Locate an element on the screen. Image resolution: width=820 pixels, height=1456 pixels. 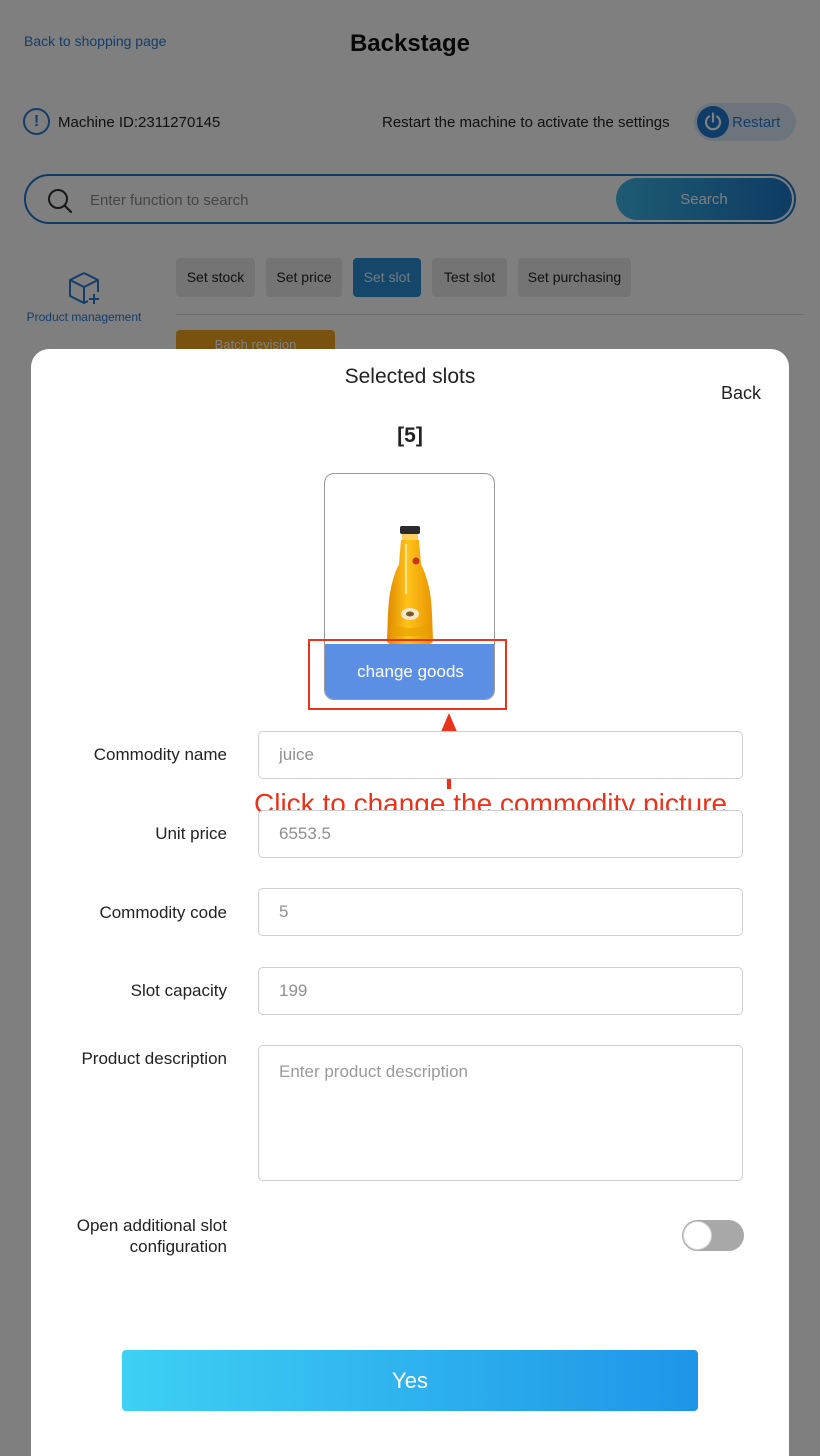
unit-price-input is located at coordinates (500, 834).